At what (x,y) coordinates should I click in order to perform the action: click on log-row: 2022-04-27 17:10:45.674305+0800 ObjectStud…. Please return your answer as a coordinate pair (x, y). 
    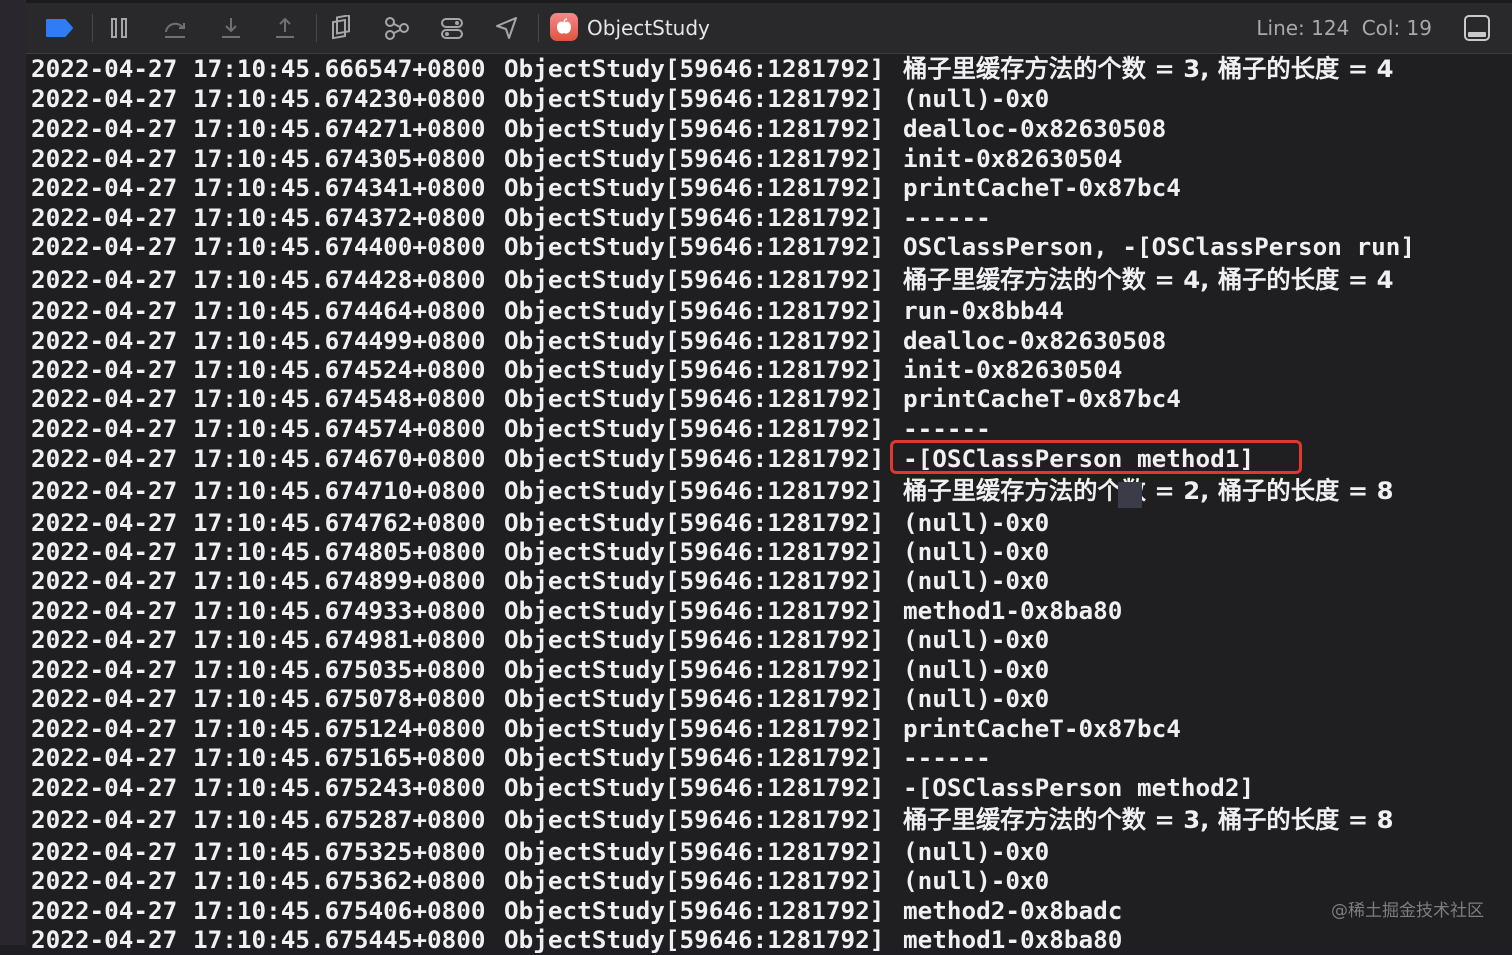
    Looking at the image, I should click on (771, 159).